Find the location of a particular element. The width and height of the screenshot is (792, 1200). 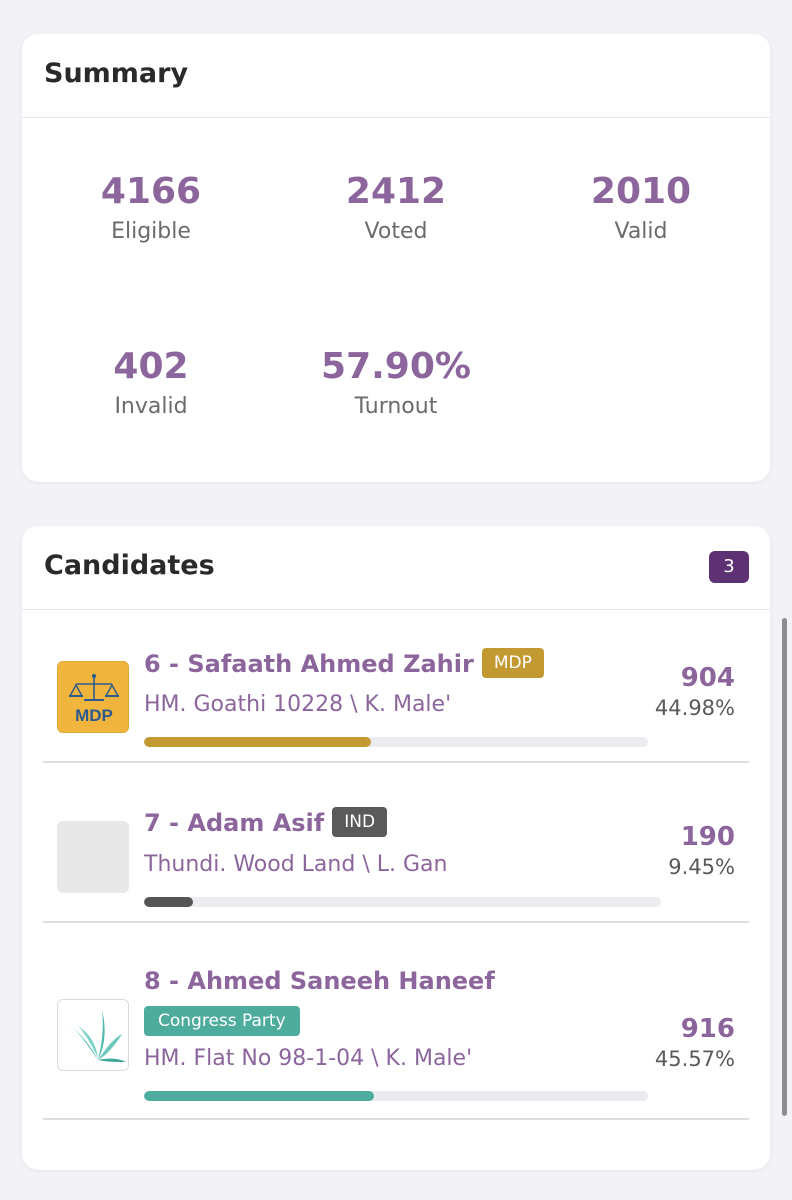

candidate-name: 6 - Safaath Ahmed Zahir MDP is located at coordinates (344, 664).